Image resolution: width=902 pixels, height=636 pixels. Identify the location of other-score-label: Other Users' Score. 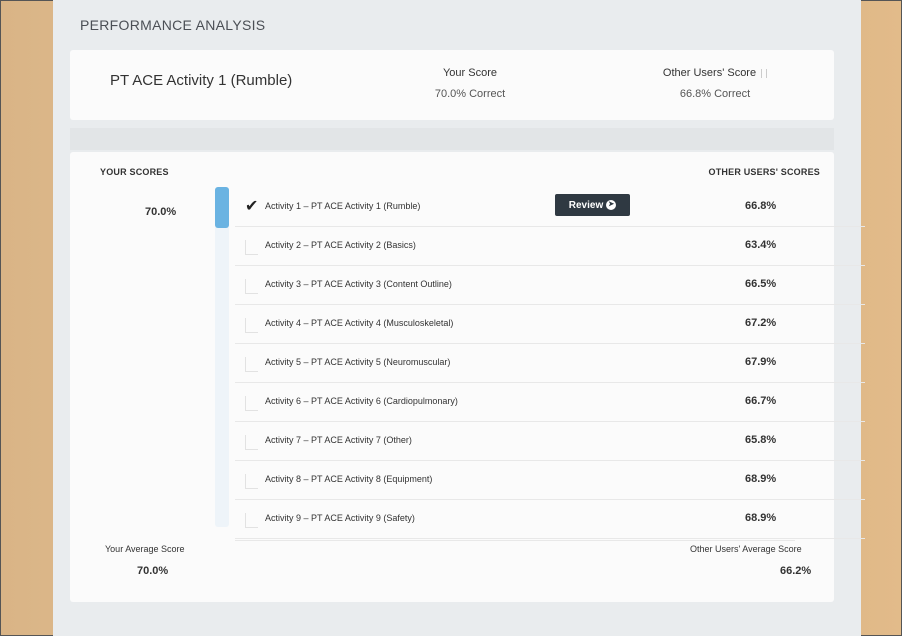
(709, 73).